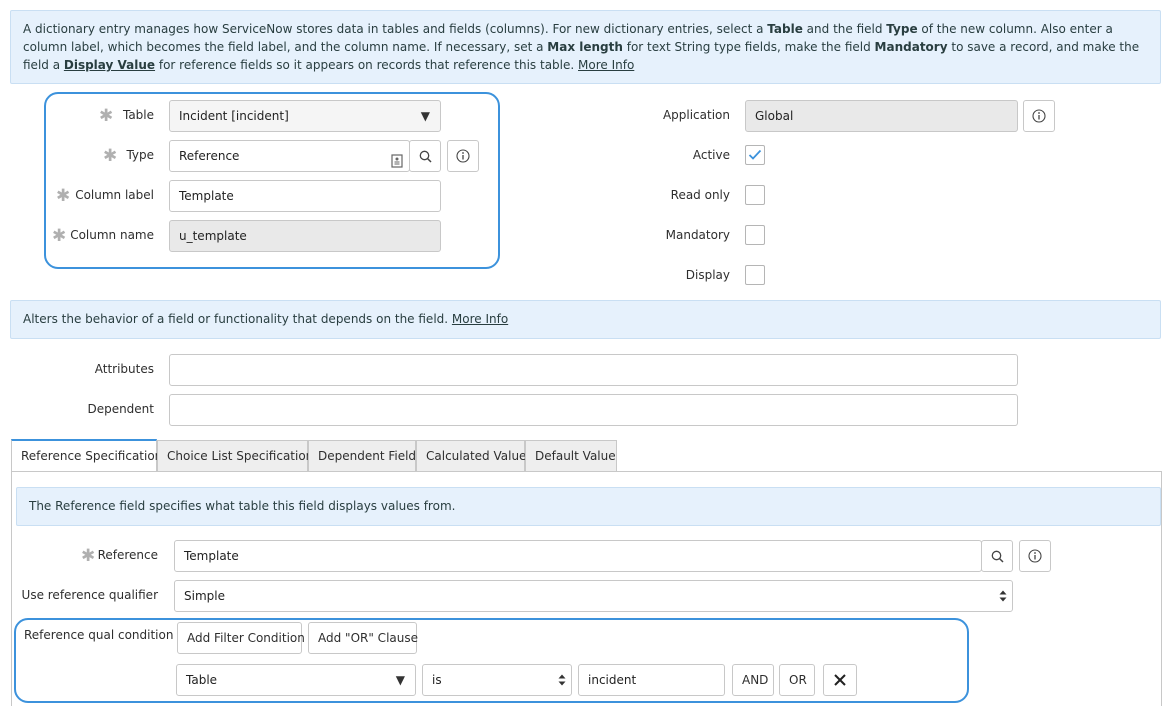 This screenshot has height=706, width=1174. Describe the element at coordinates (593, 410) in the screenshot. I see `dependent-input` at that location.